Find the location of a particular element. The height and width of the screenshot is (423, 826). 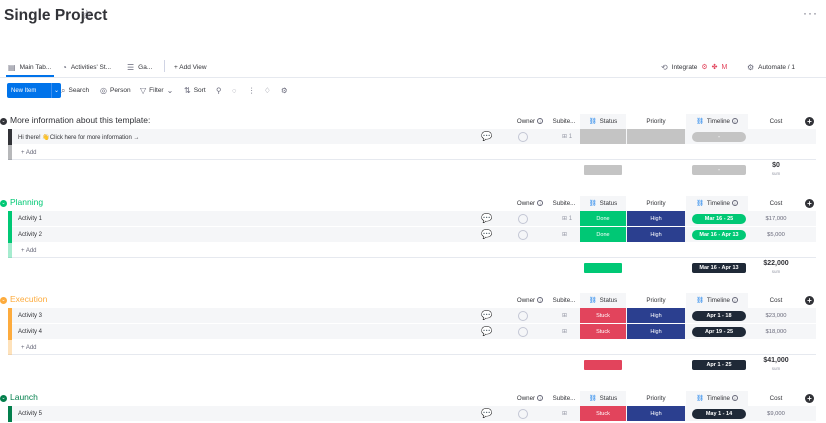

item-name: Activity 5 is located at coordinates (30, 414).